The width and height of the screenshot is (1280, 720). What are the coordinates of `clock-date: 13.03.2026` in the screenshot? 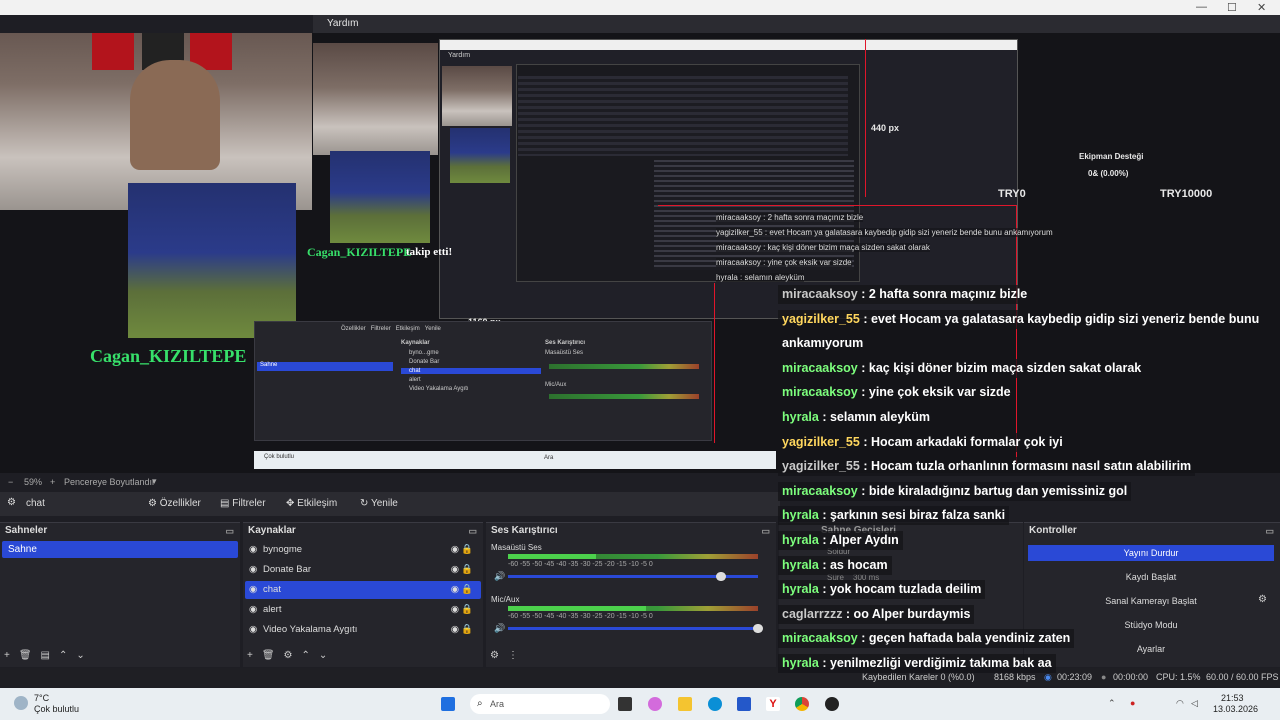 It's located at (1235, 709).